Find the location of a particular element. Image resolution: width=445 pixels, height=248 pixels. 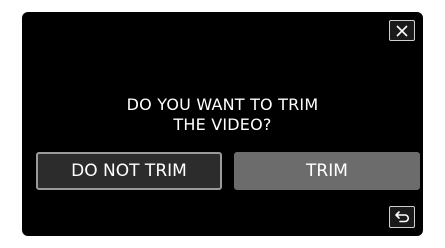

trim-label: TRIM is located at coordinates (327, 171).